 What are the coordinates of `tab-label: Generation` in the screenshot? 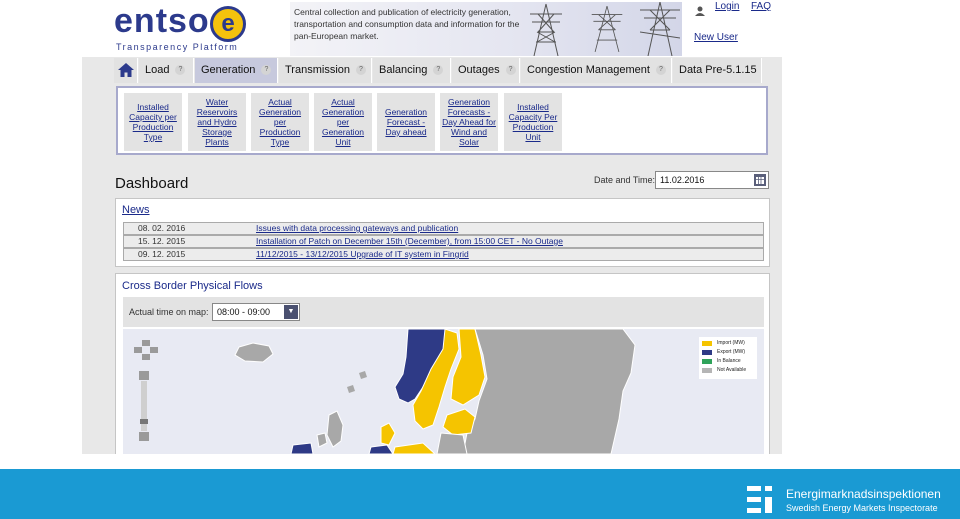 It's located at (228, 70).